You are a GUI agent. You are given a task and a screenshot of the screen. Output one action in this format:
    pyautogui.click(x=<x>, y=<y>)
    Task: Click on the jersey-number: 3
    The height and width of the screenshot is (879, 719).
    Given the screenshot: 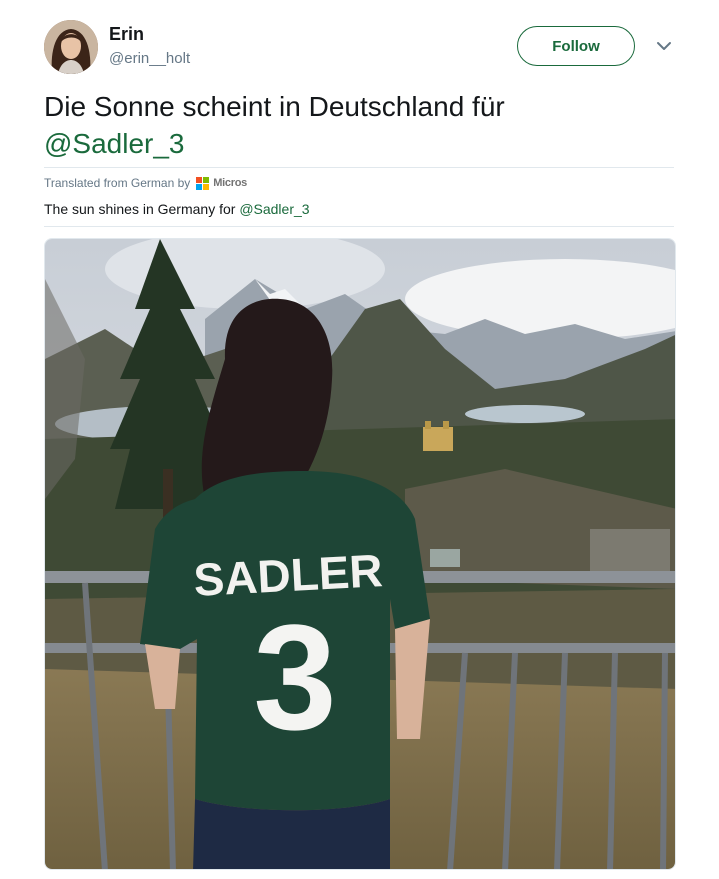 What is the action you would take?
    pyautogui.click(x=294, y=677)
    